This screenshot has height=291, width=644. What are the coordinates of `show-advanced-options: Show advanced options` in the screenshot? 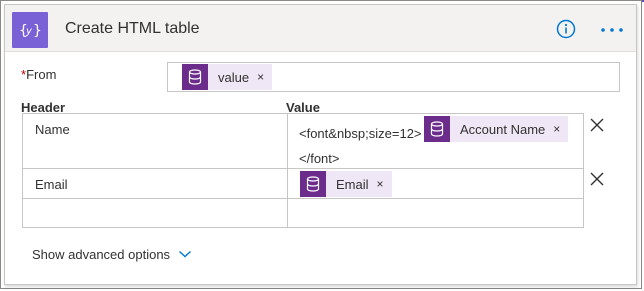 It's located at (112, 254).